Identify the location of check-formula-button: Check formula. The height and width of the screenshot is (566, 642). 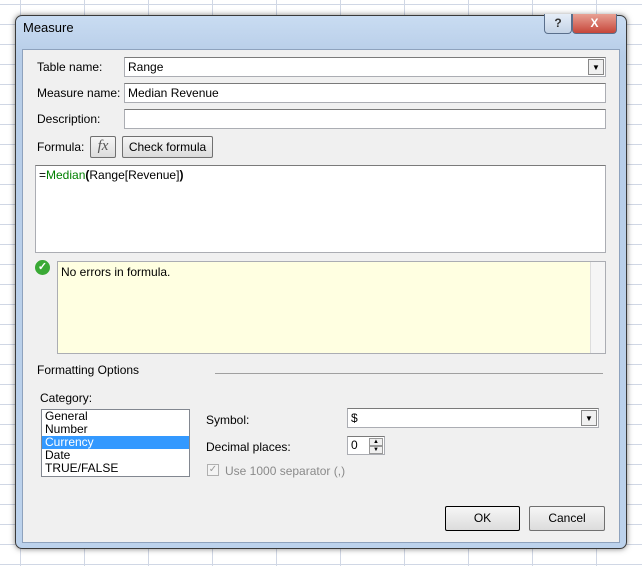
(167, 147).